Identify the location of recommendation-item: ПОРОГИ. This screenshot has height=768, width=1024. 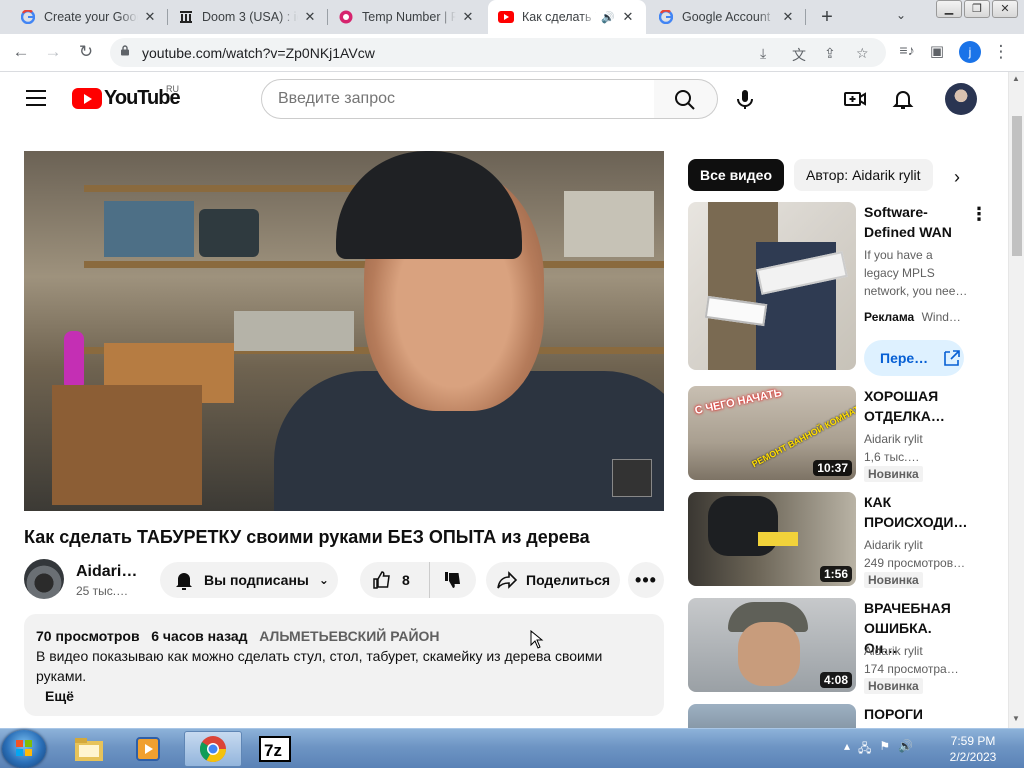
(838, 716).